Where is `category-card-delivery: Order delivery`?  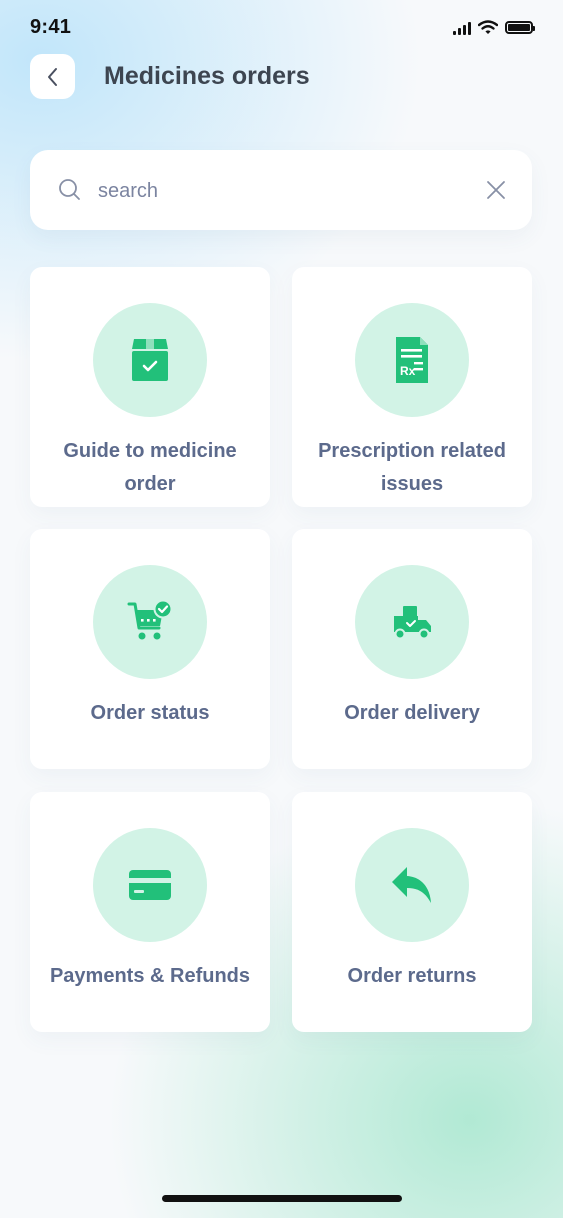 category-card-delivery: Order delivery is located at coordinates (412, 649).